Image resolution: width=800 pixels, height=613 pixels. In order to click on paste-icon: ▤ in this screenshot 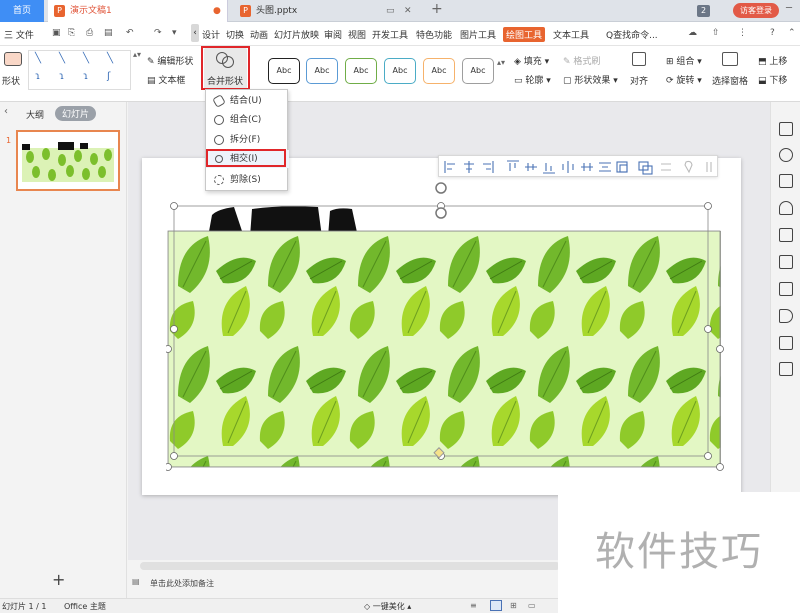, I will do `click(108, 33)`.